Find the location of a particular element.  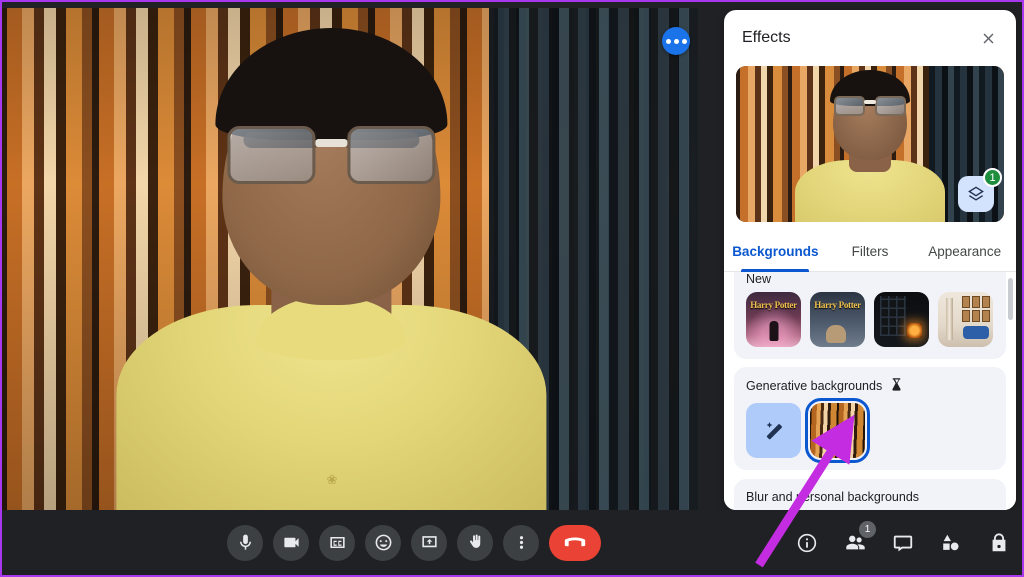

background-thumb-living-room-portraits is located at coordinates (965, 319).